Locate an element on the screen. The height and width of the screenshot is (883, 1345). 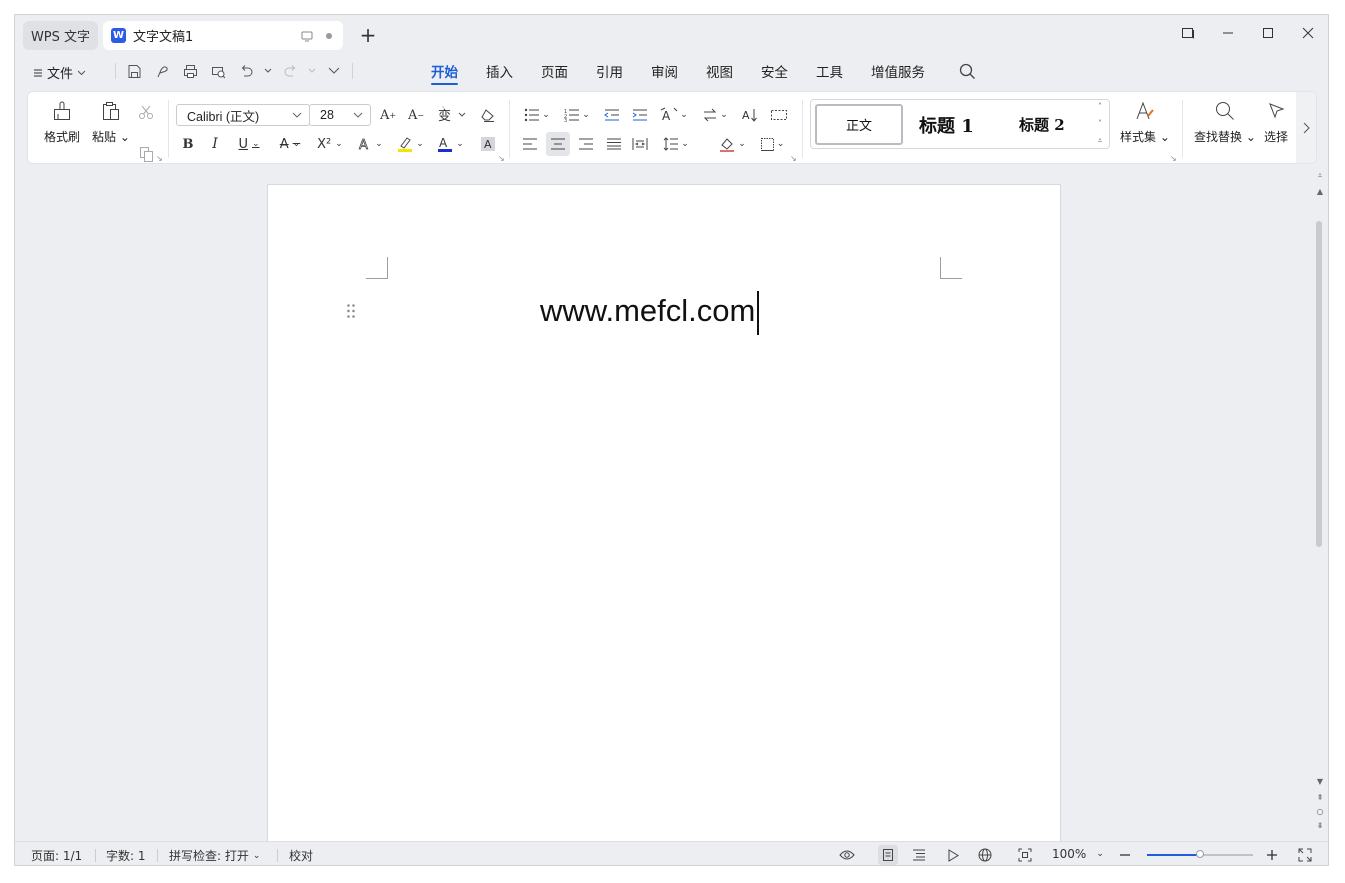
style-heading-1: 标题 1 is located at coordinates (946, 125).